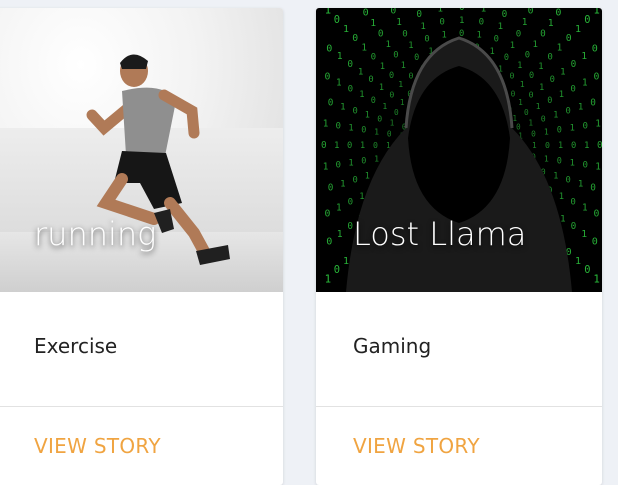  I want to click on card-category: Gaming, so click(392, 346).